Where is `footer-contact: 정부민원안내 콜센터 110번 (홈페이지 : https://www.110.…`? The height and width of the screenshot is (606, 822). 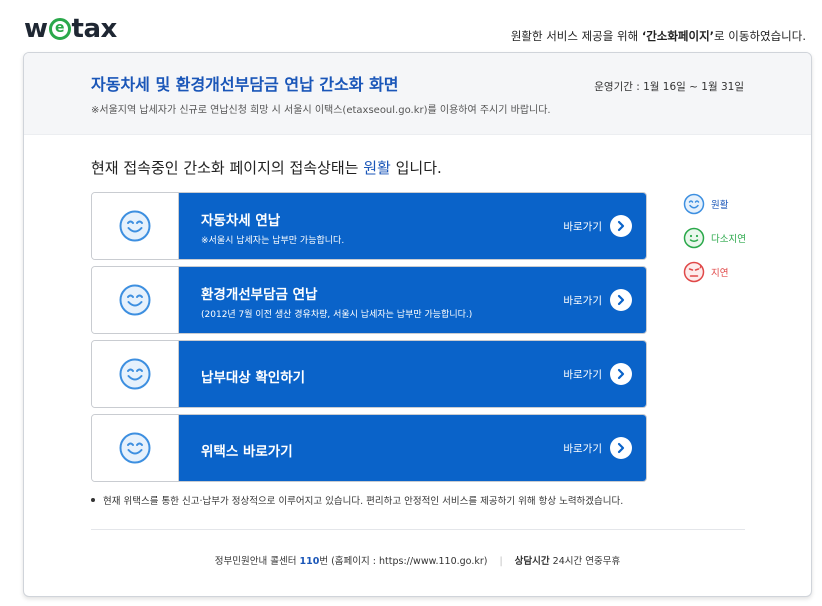 footer-contact: 정부민원안내 콜센터 110번 (홈페이지 : https://www.110.… is located at coordinates (417, 560).